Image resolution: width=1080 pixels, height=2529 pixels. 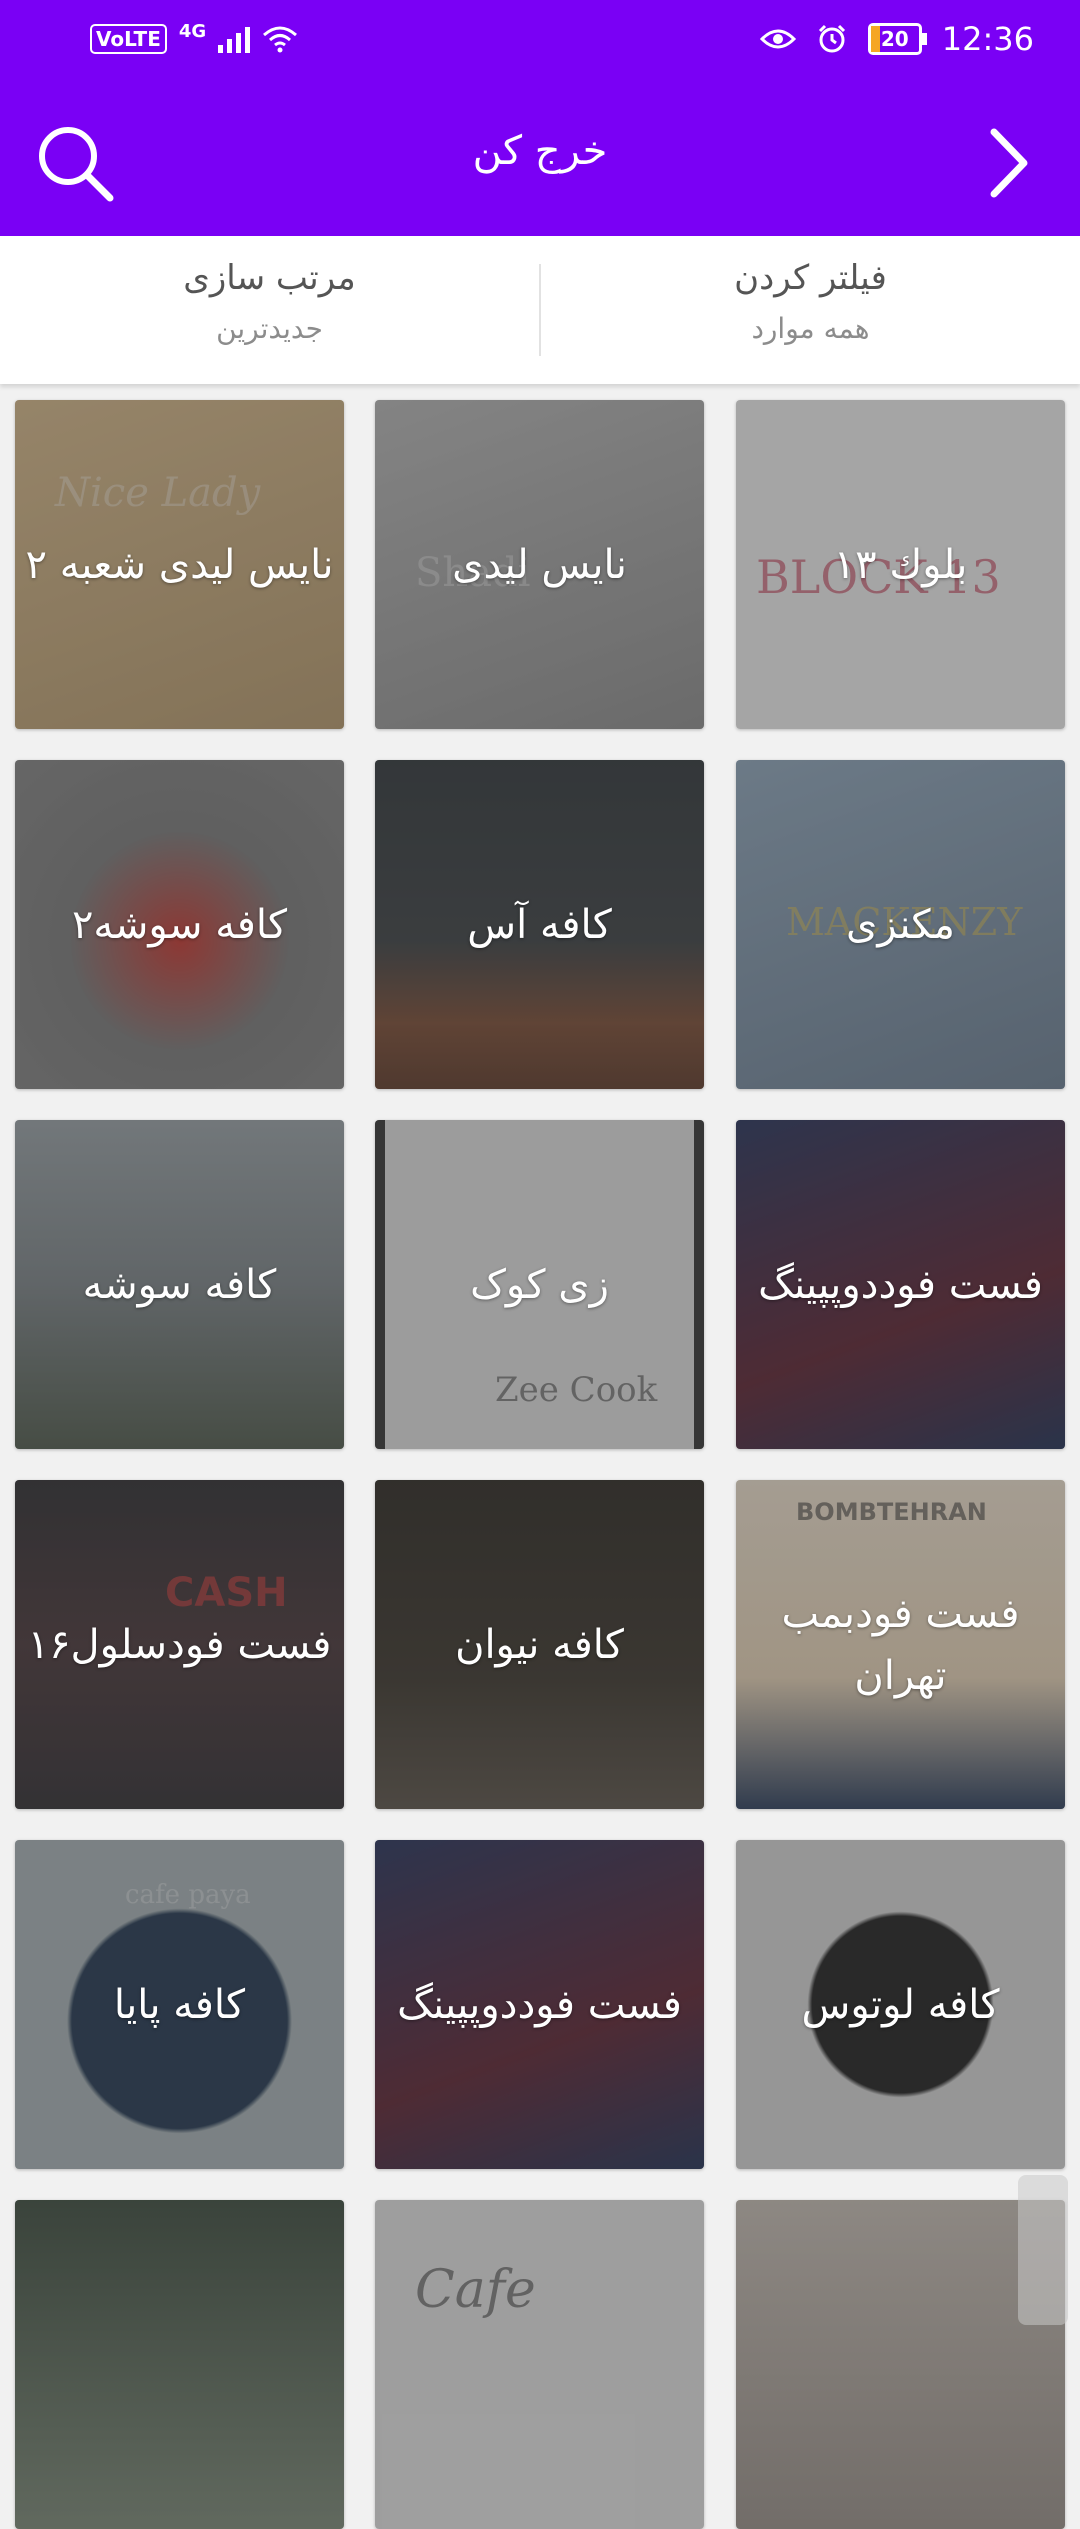 I want to click on place-tile: cafe paya کافه پایا, so click(x=179, y=2004).